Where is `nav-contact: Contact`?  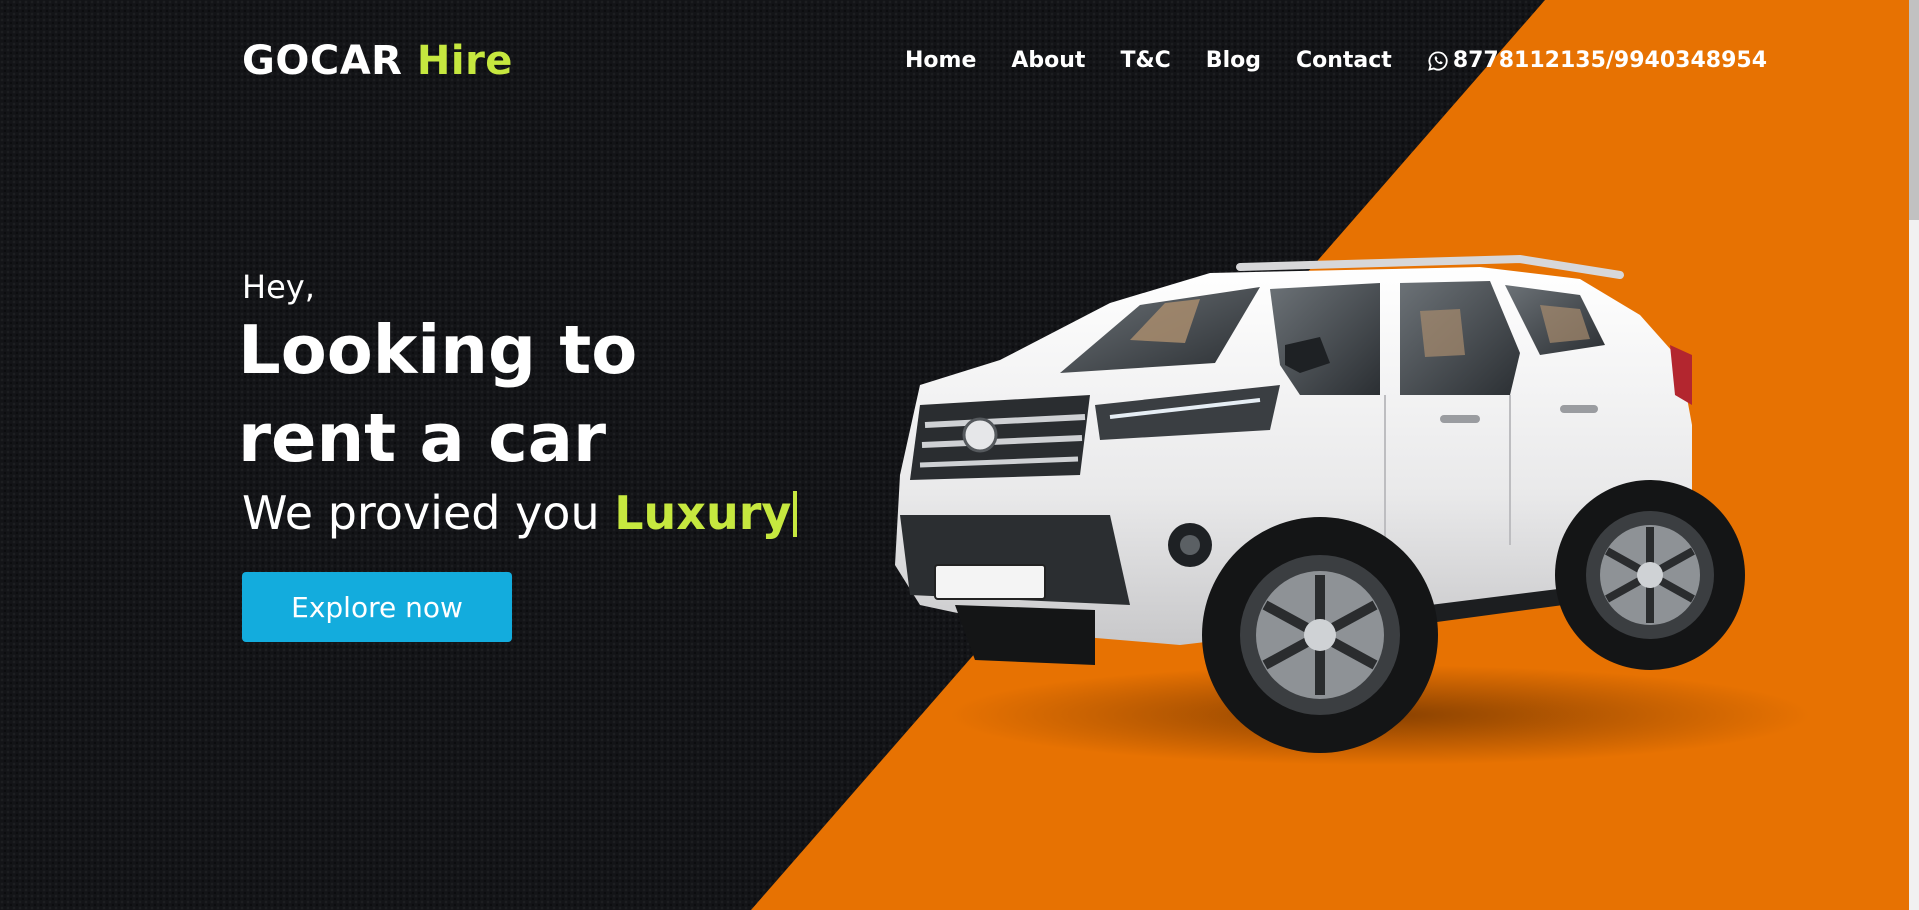
nav-contact: Contact is located at coordinates (1344, 60).